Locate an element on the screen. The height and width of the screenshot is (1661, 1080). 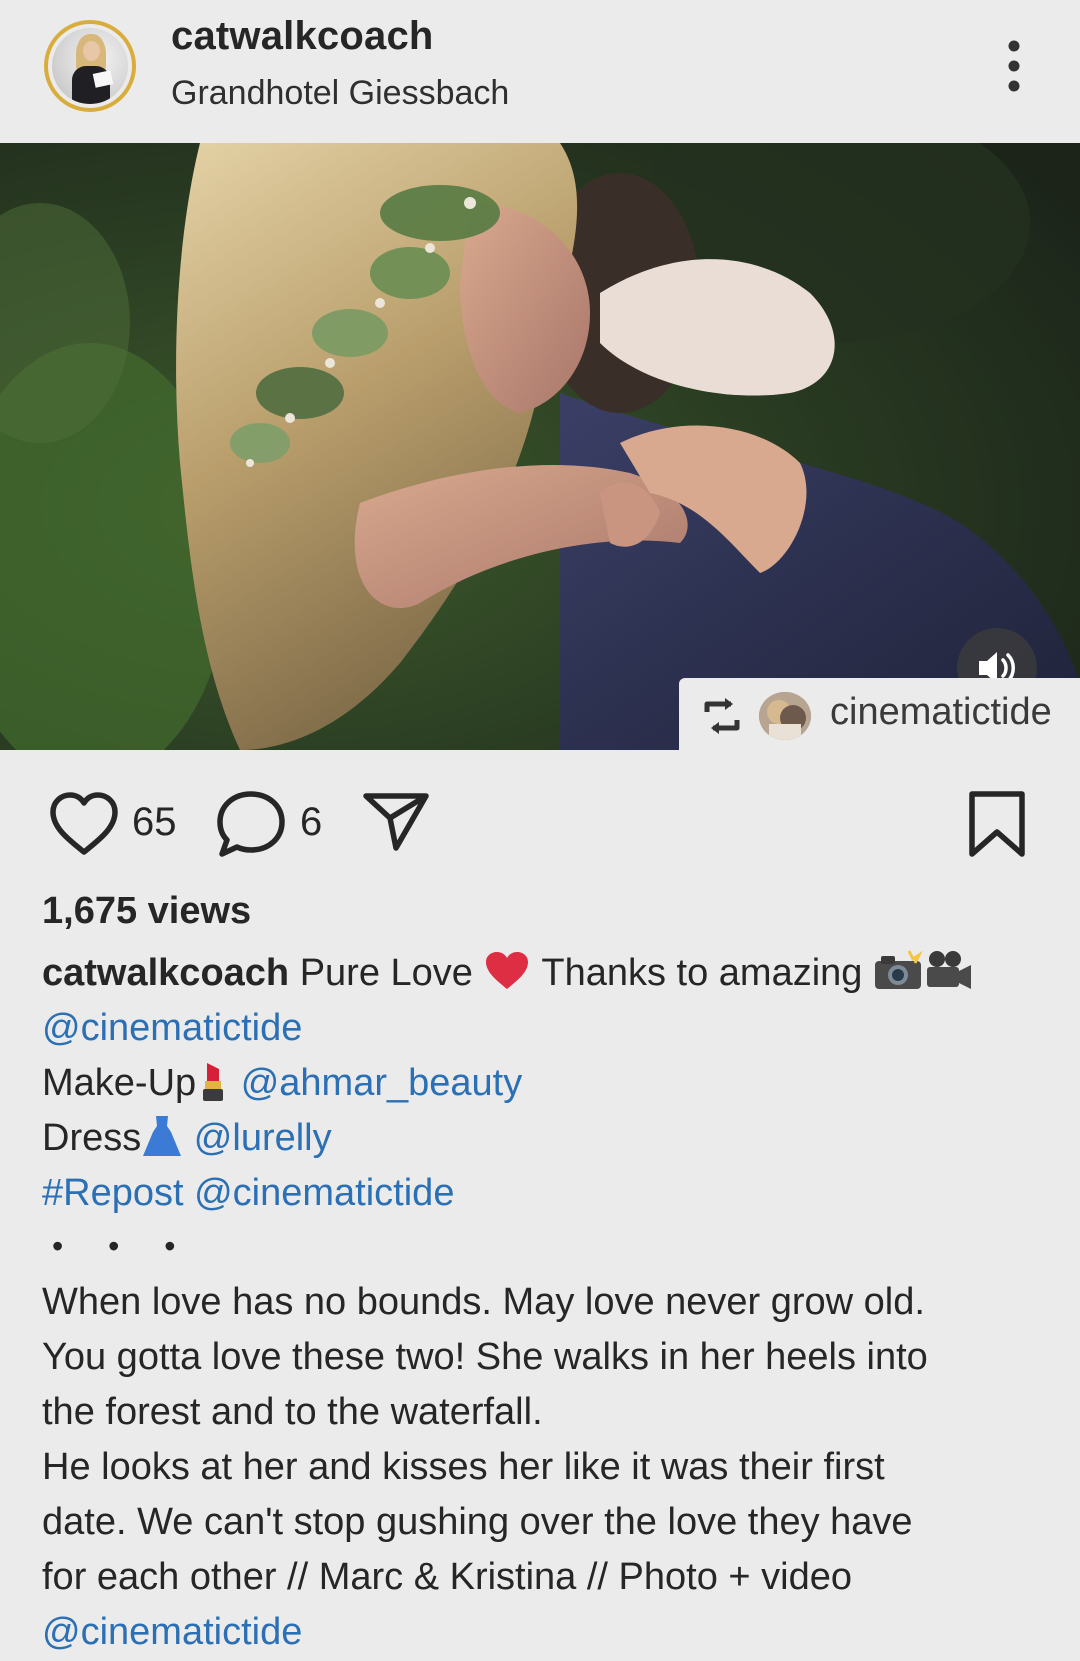
caption-text: Pure Love is located at coordinates (386, 973).